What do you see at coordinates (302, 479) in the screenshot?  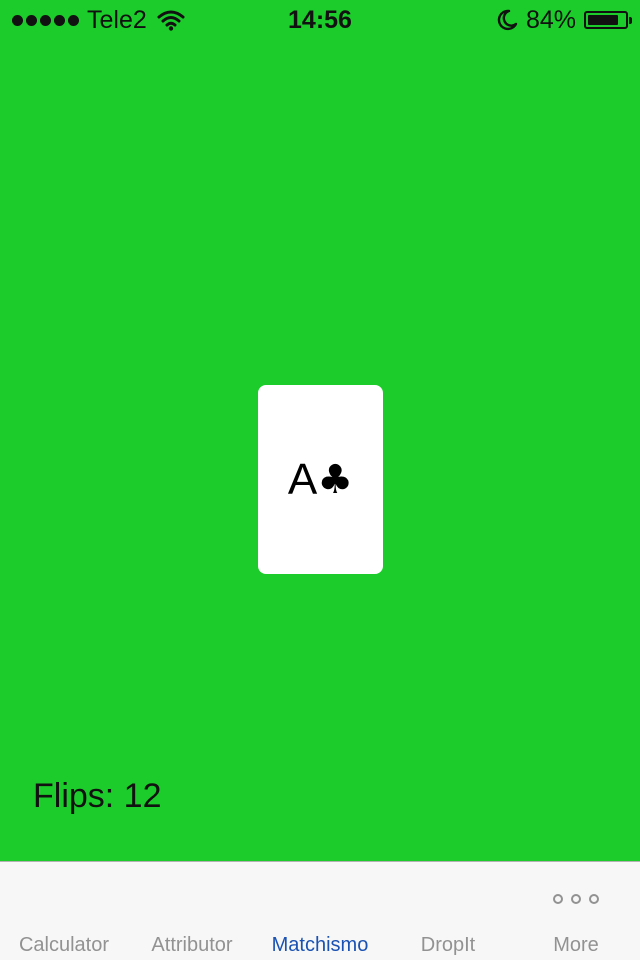 I see `card-rank: A` at bounding box center [302, 479].